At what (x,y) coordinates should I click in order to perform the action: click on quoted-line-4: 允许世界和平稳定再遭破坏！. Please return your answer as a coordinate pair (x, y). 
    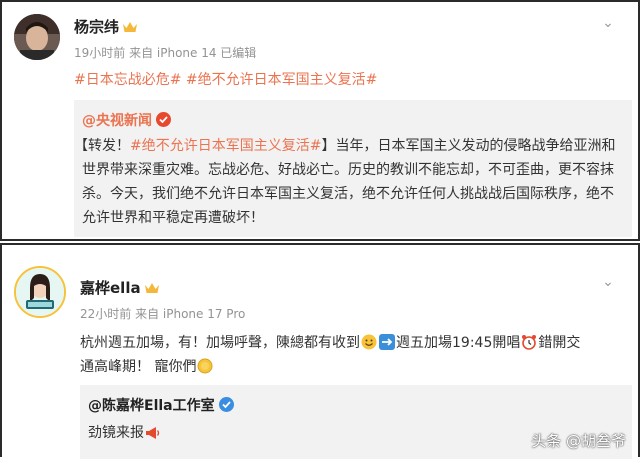
    Looking at the image, I should click on (173, 218).